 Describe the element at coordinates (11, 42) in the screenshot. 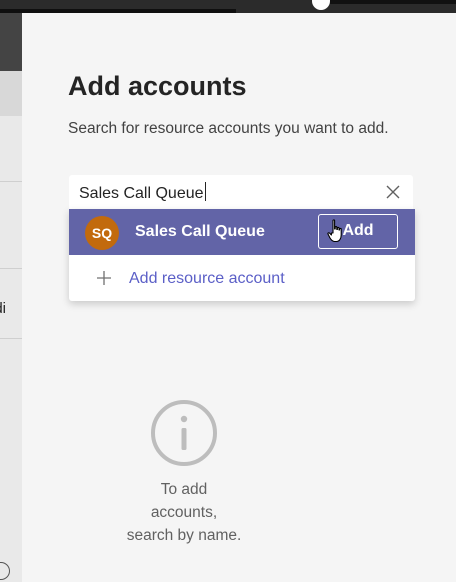

I see `background-header` at that location.